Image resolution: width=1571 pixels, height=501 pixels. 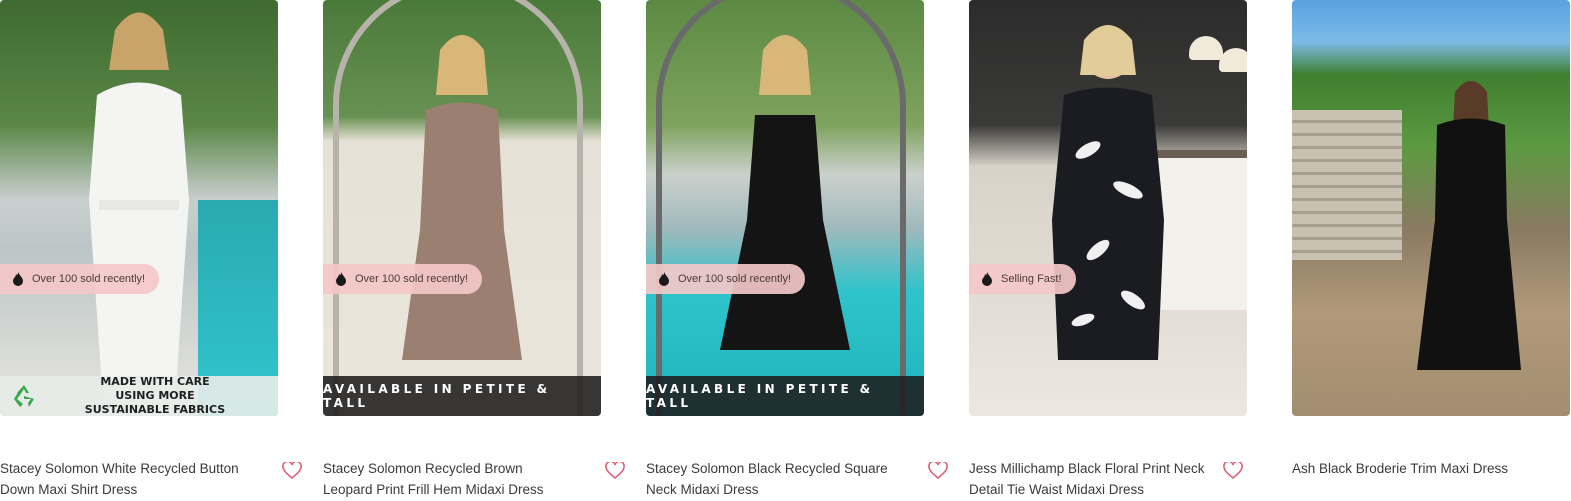 I want to click on product-title: Ash Black Broderie Trim Maxi Dress, so click(x=1427, y=468).